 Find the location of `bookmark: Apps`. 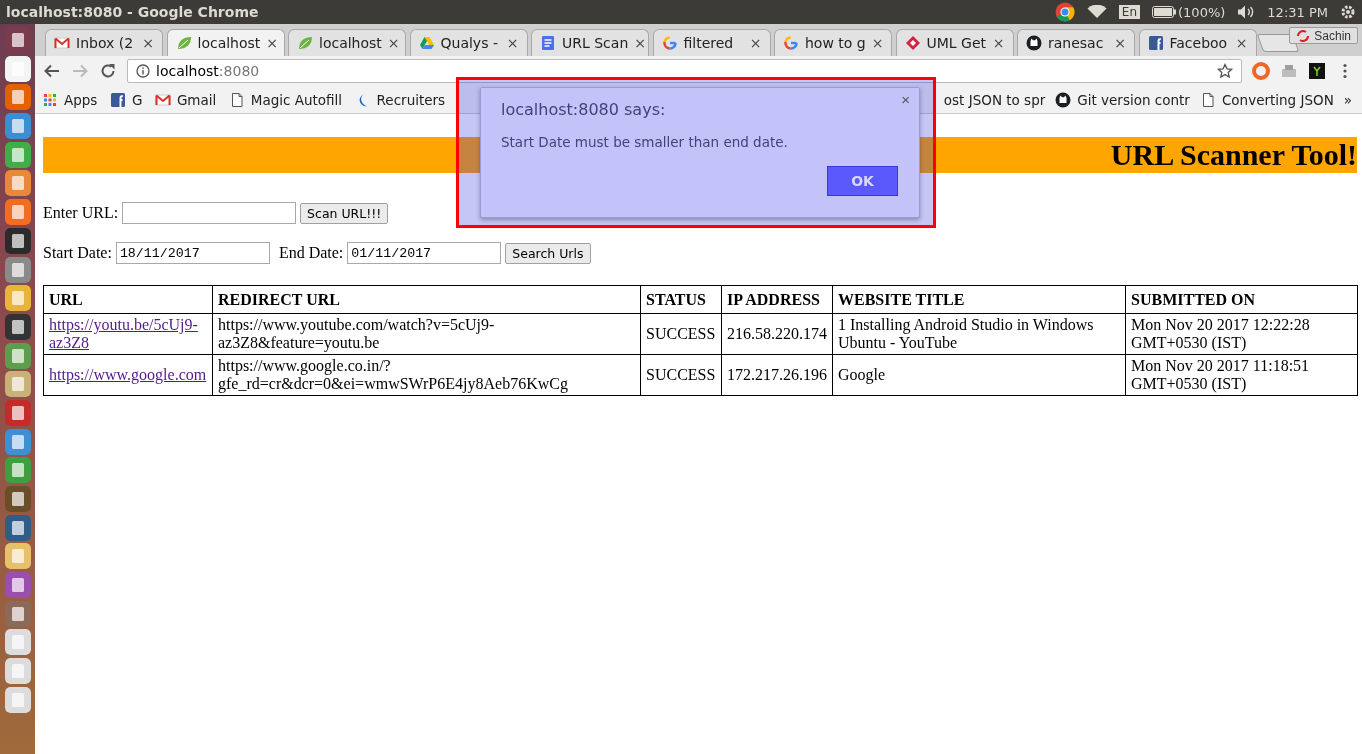

bookmark: Apps is located at coordinates (81, 99).